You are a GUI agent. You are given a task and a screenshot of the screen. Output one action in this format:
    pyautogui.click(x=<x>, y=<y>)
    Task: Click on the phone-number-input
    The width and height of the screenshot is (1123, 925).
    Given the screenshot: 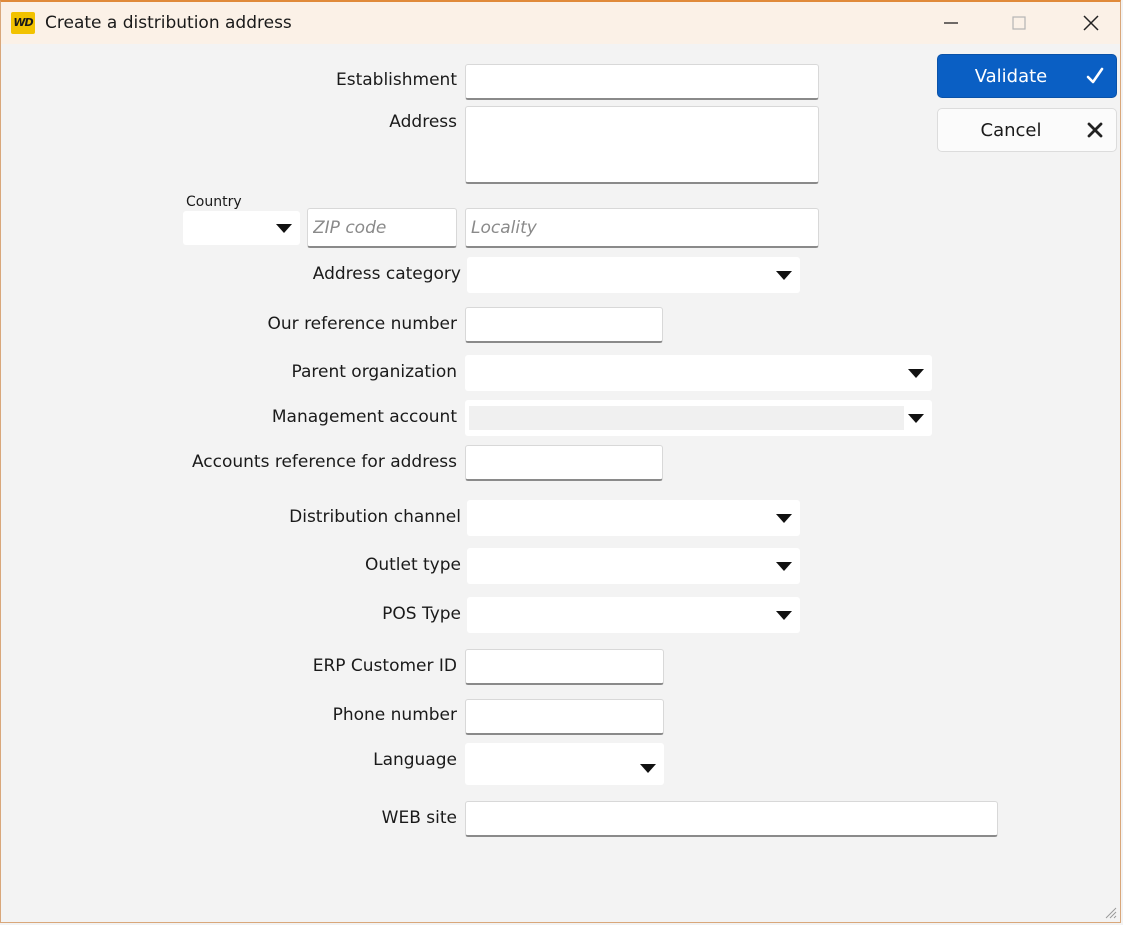 What is the action you would take?
    pyautogui.click(x=564, y=717)
    